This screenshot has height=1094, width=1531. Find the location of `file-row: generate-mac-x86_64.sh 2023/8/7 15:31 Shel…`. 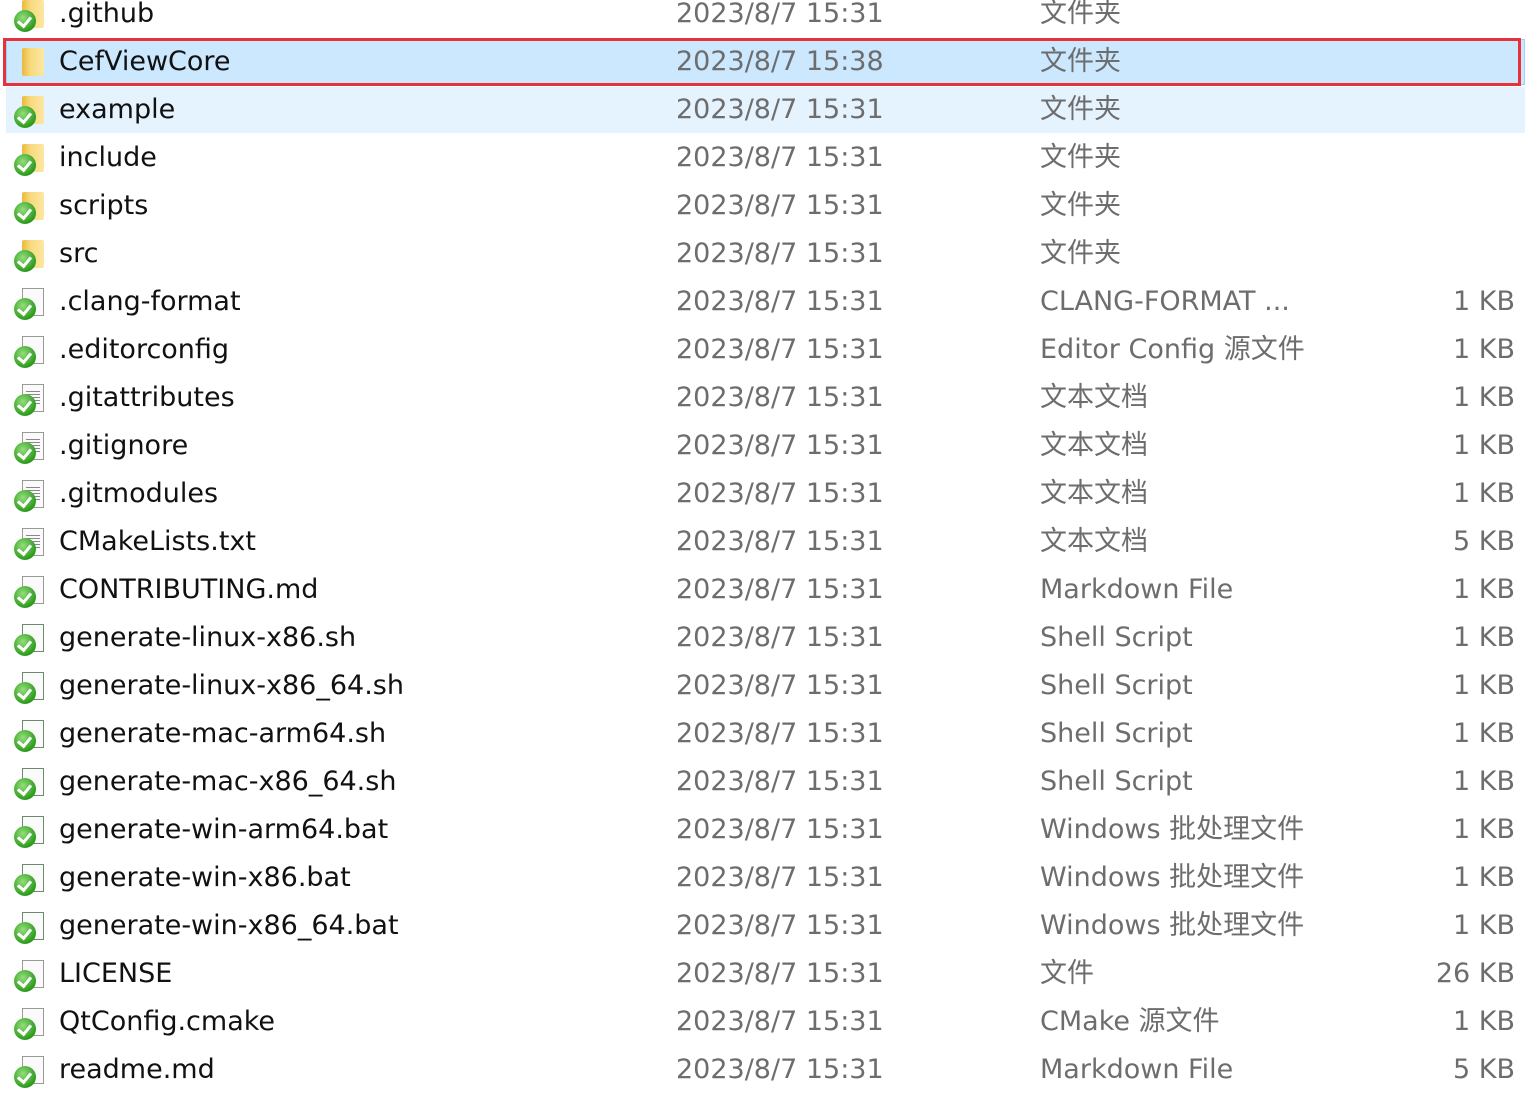

file-row: generate-mac-x86_64.sh 2023/8/7 15:31 Shel… is located at coordinates (765, 782).